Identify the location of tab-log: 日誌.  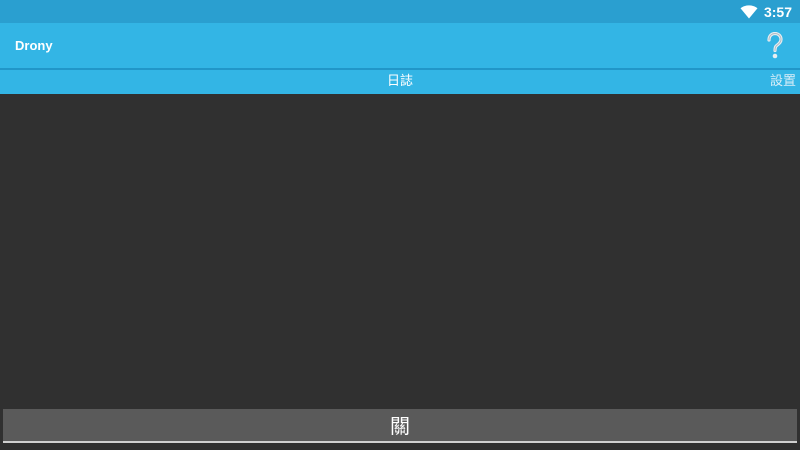
(400, 82).